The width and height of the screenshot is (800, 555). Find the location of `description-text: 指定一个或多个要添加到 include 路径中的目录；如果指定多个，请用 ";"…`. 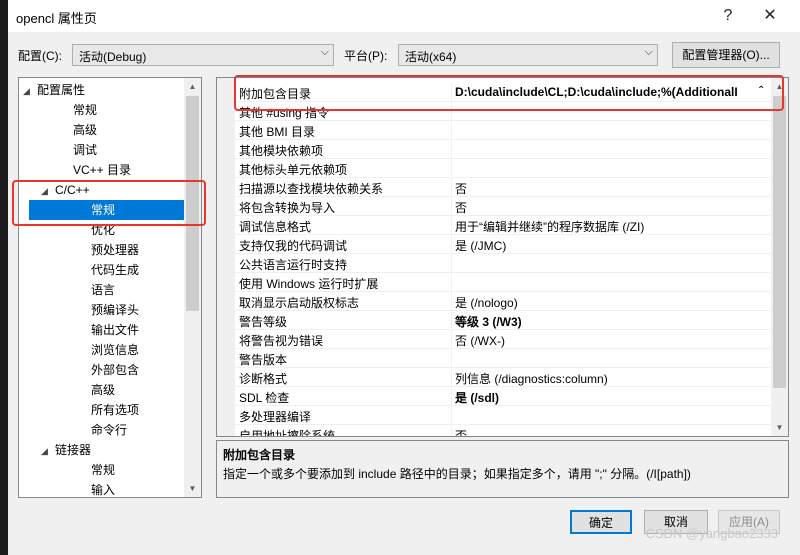

description-text: 指定一个或多个要添加到 include 路径中的目录；如果指定多个，请用 ";"… is located at coordinates (457, 474).